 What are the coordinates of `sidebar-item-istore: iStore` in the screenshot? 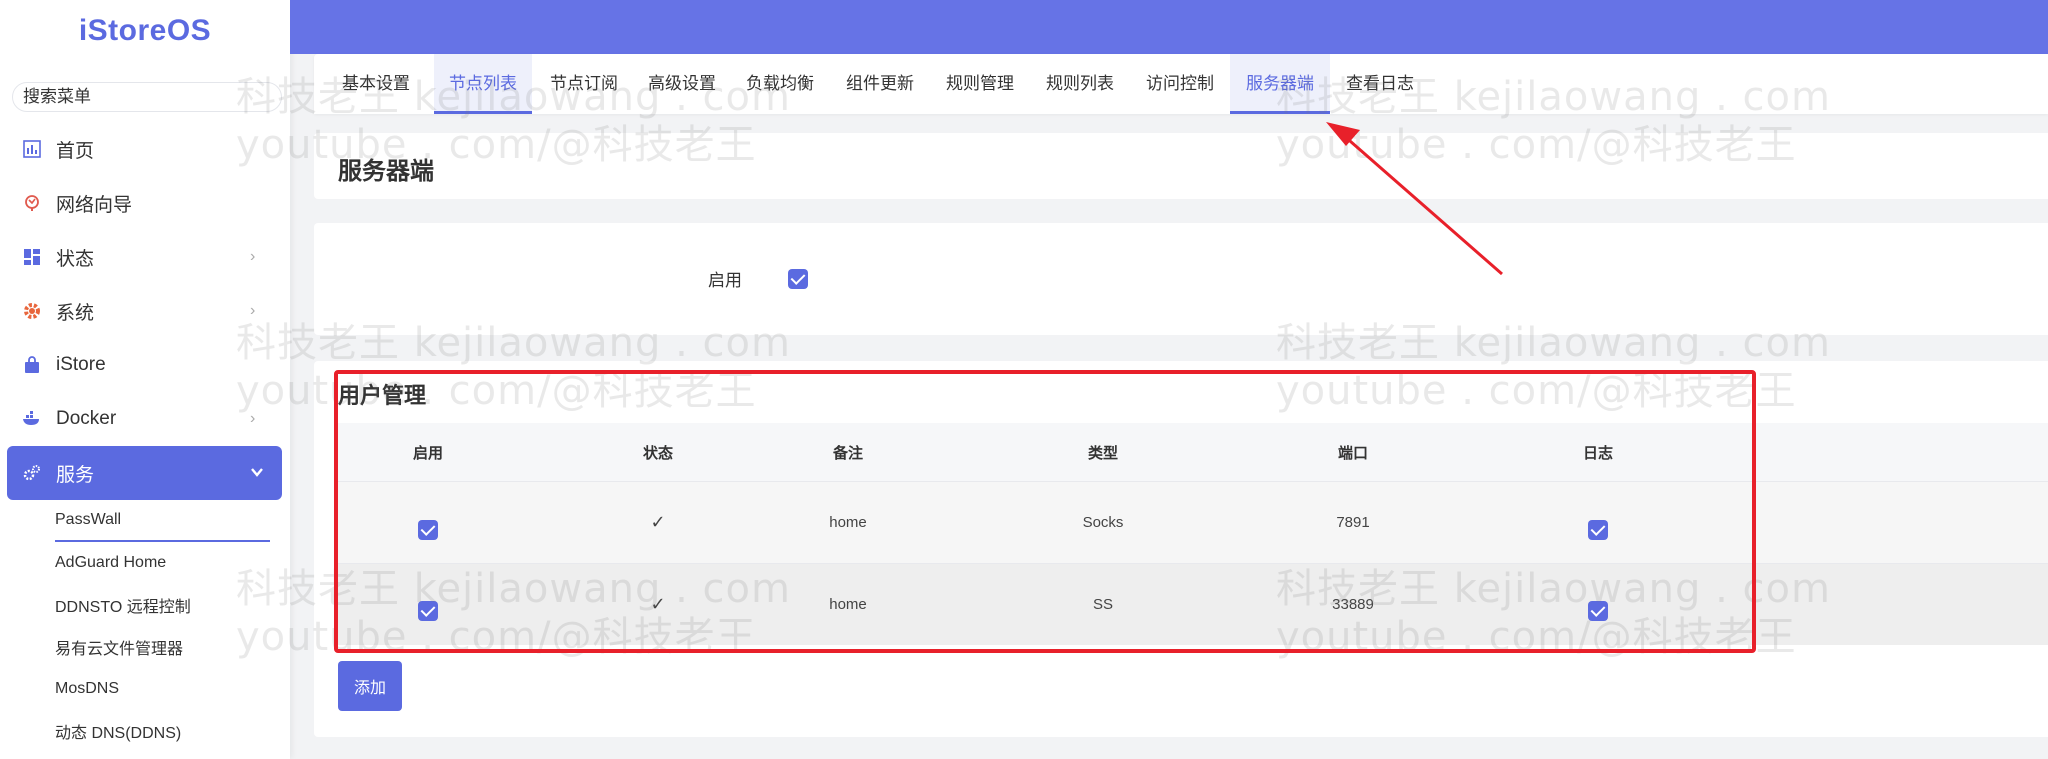 It's located at (145, 365).